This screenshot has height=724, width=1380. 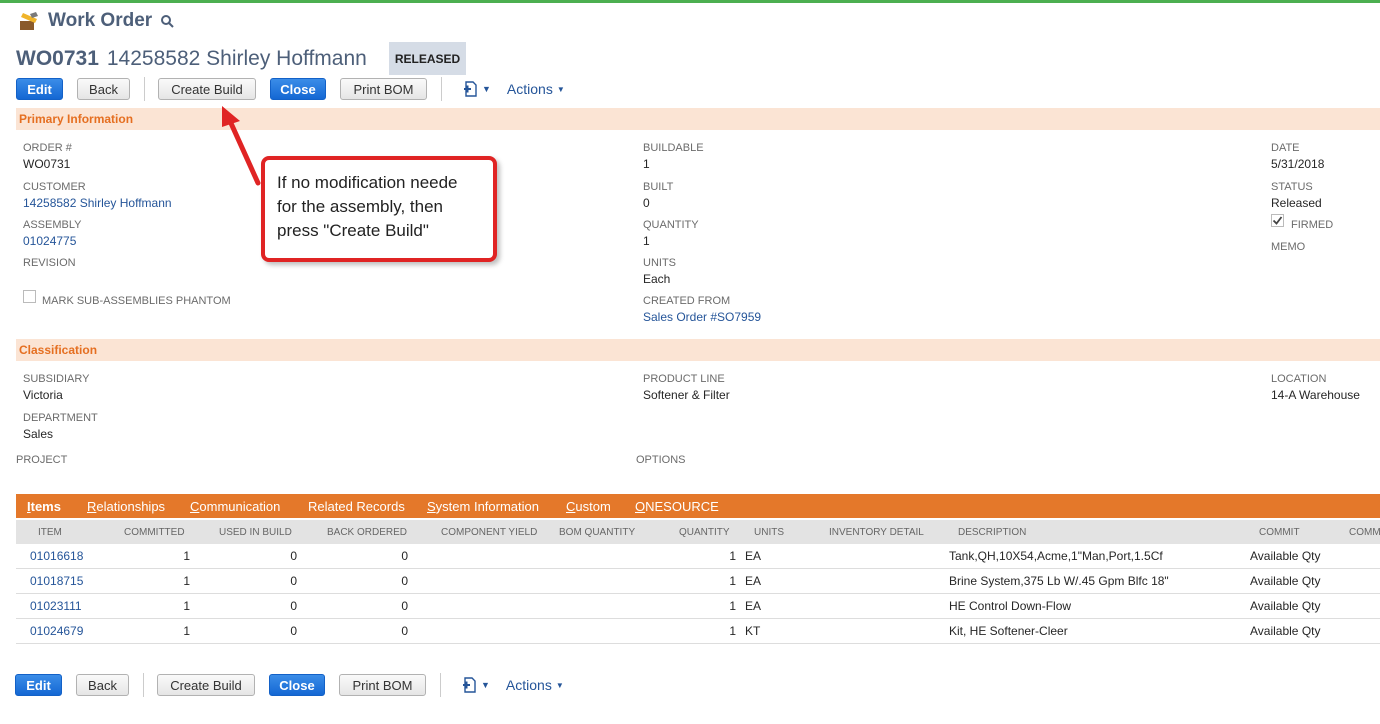 What do you see at coordinates (44, 506) in the screenshot?
I see `tab-items: Items` at bounding box center [44, 506].